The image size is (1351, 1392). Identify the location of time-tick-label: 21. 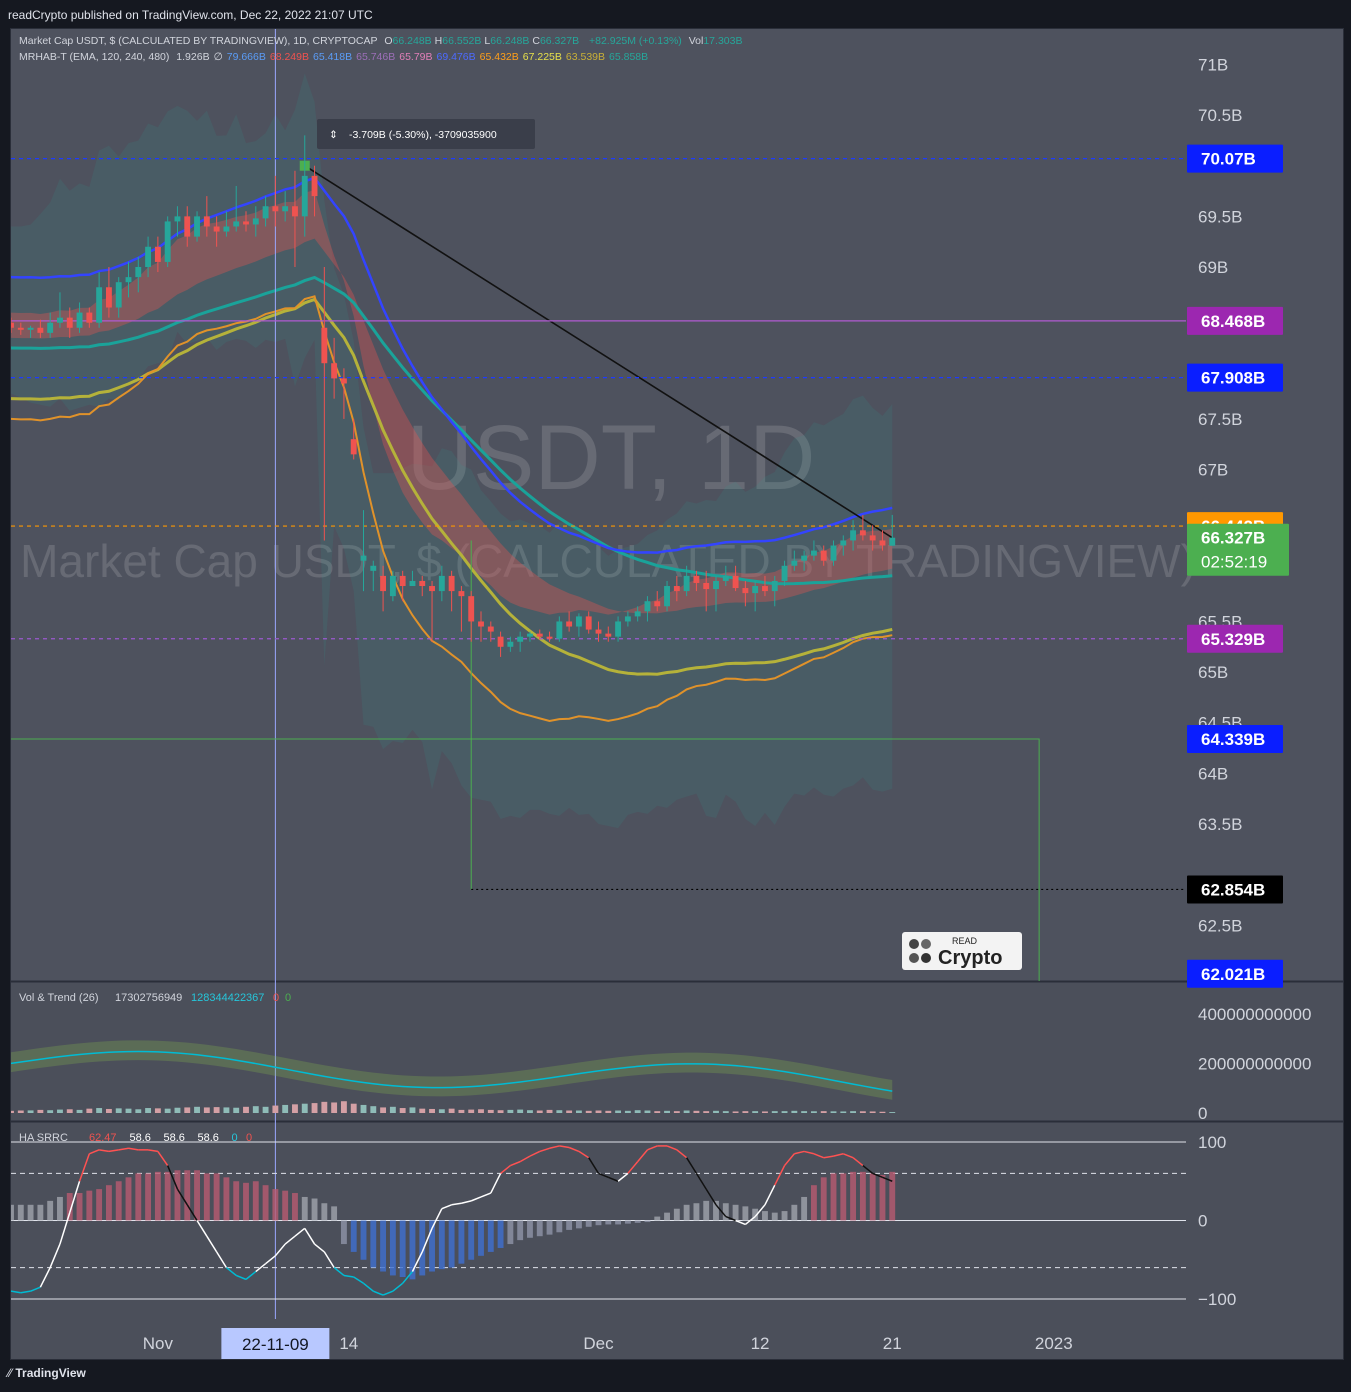
(892, 1343).